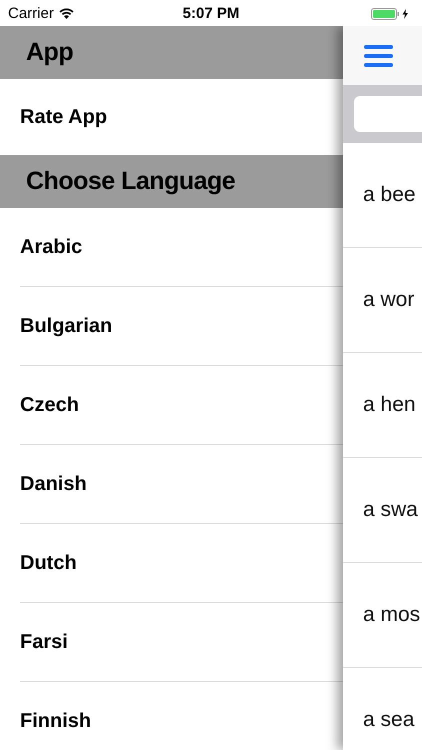 This screenshot has width=422, height=750. What do you see at coordinates (391, 615) in the screenshot?
I see `list-item: a mos` at bounding box center [391, 615].